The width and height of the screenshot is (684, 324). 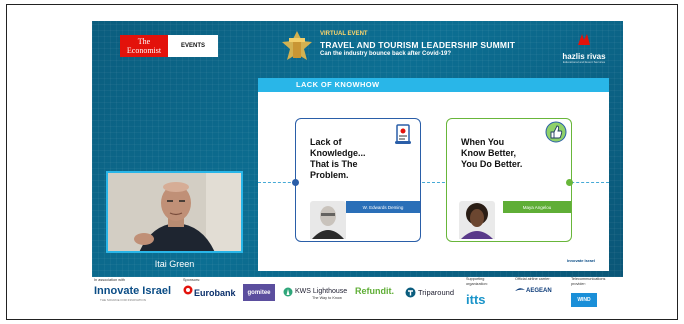 I want to click on scroll-icon, so click(x=403, y=134).